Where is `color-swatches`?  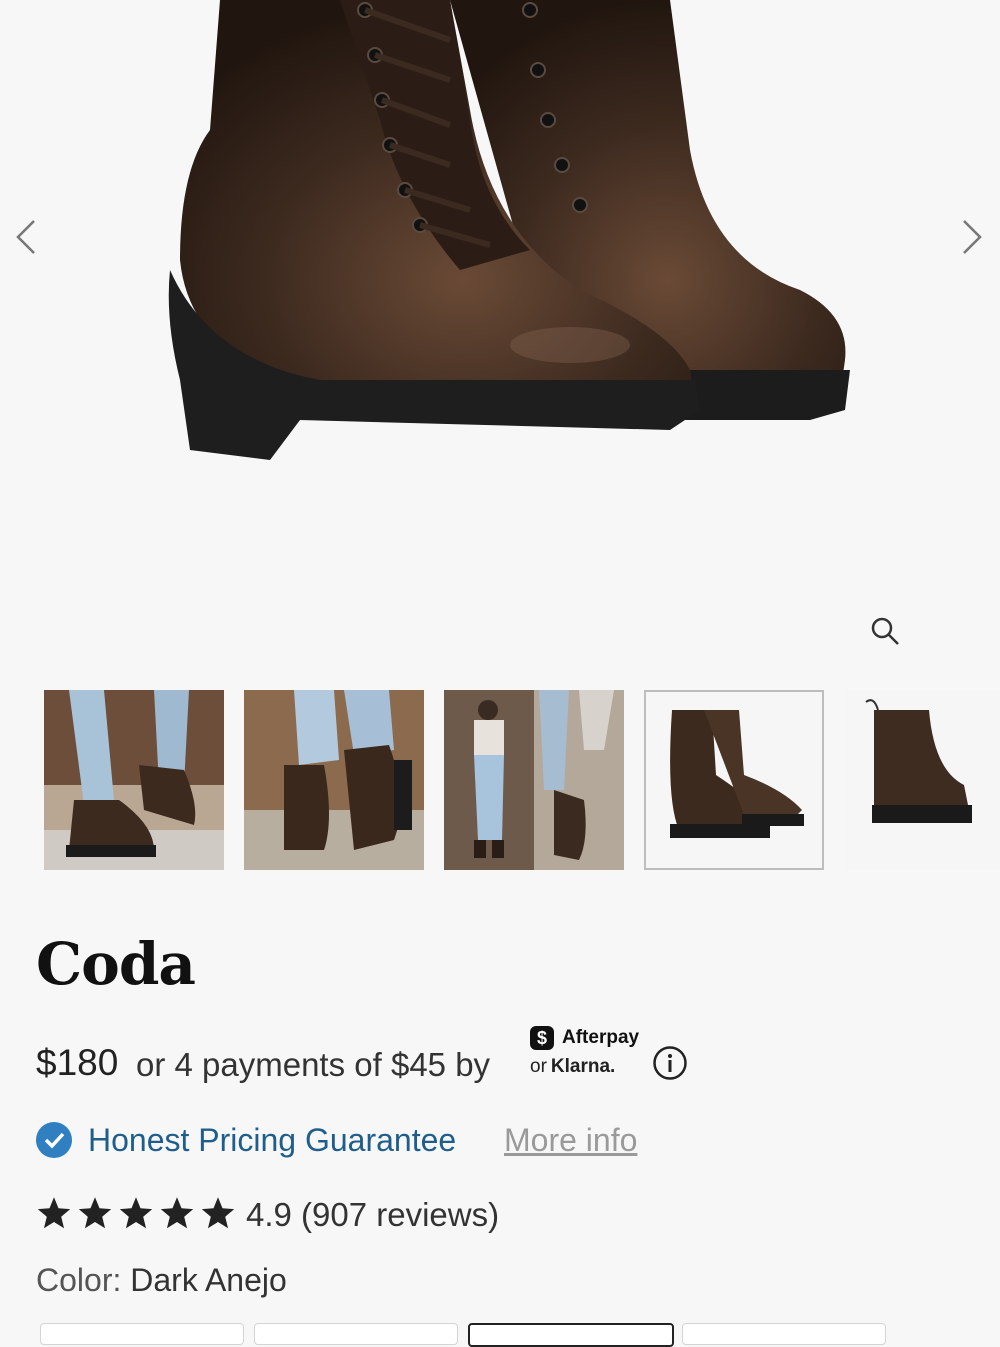
color-swatches is located at coordinates (520, 1335).